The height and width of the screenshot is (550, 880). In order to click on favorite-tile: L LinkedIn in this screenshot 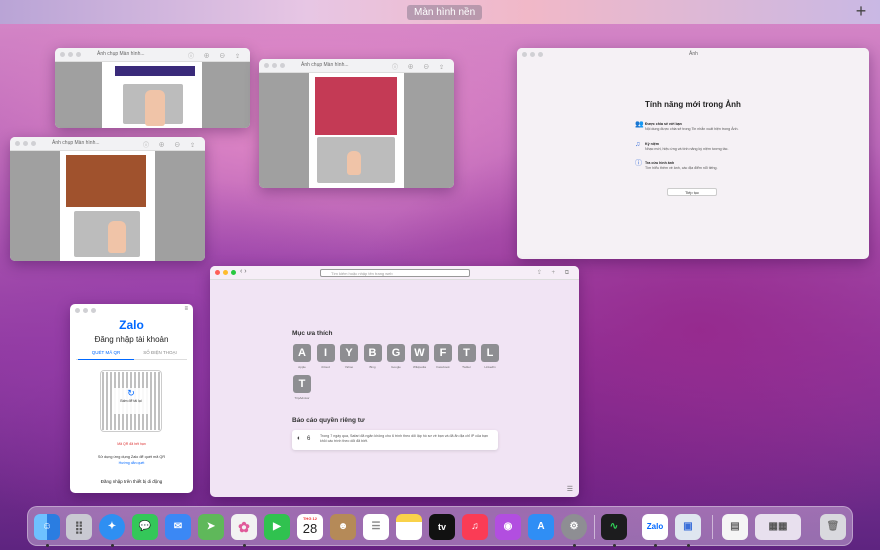, I will do `click(490, 356)`.